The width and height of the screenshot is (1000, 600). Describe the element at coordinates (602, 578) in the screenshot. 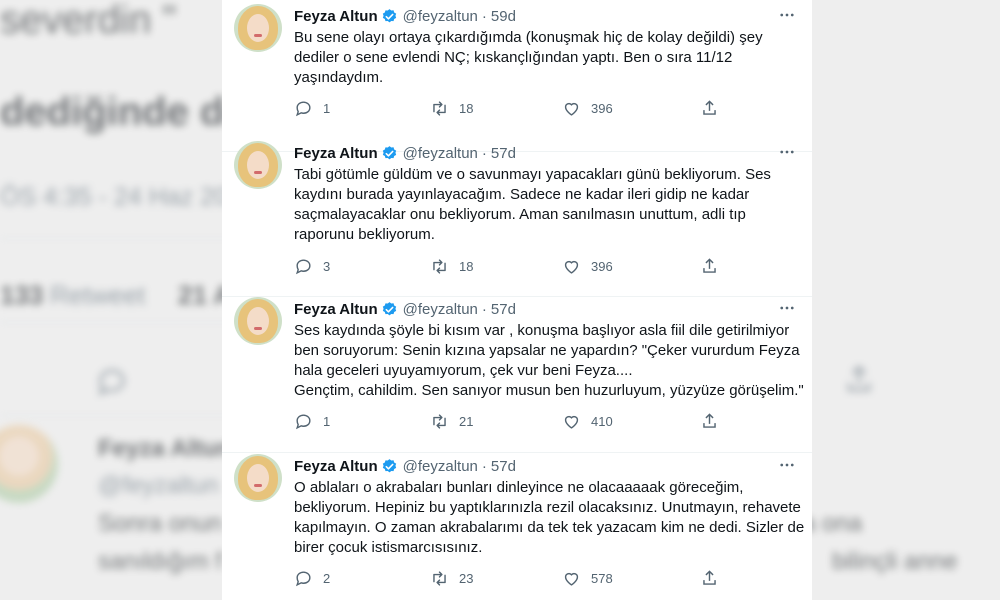

I see `like-count: 578` at that location.